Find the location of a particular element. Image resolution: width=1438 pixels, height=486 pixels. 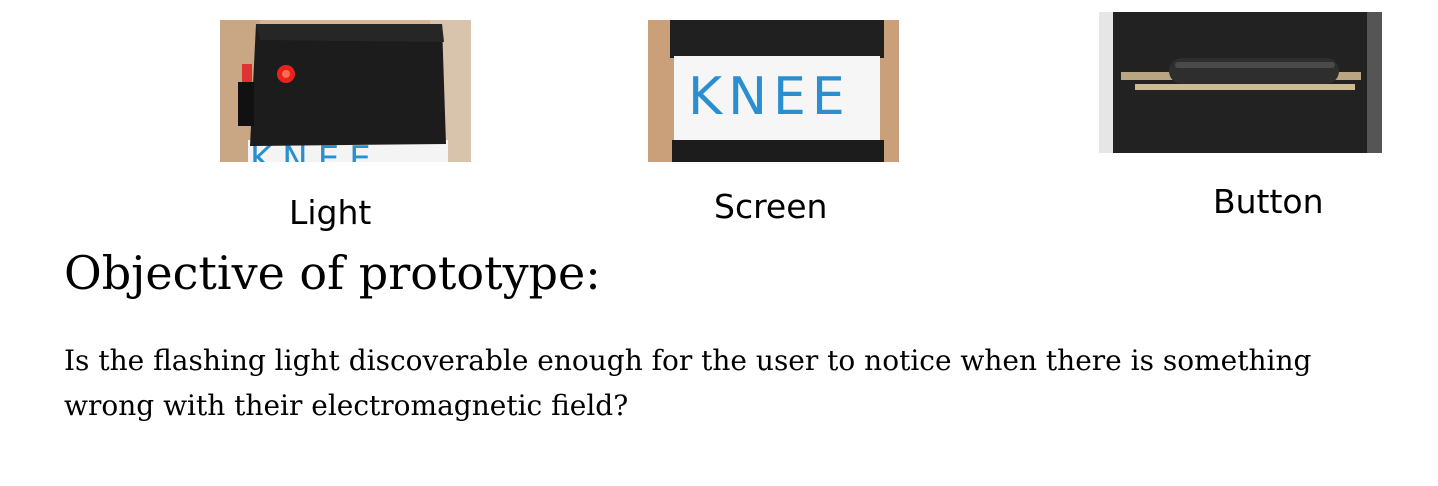

page-heading: Objective of prototype: is located at coordinates (332, 273).